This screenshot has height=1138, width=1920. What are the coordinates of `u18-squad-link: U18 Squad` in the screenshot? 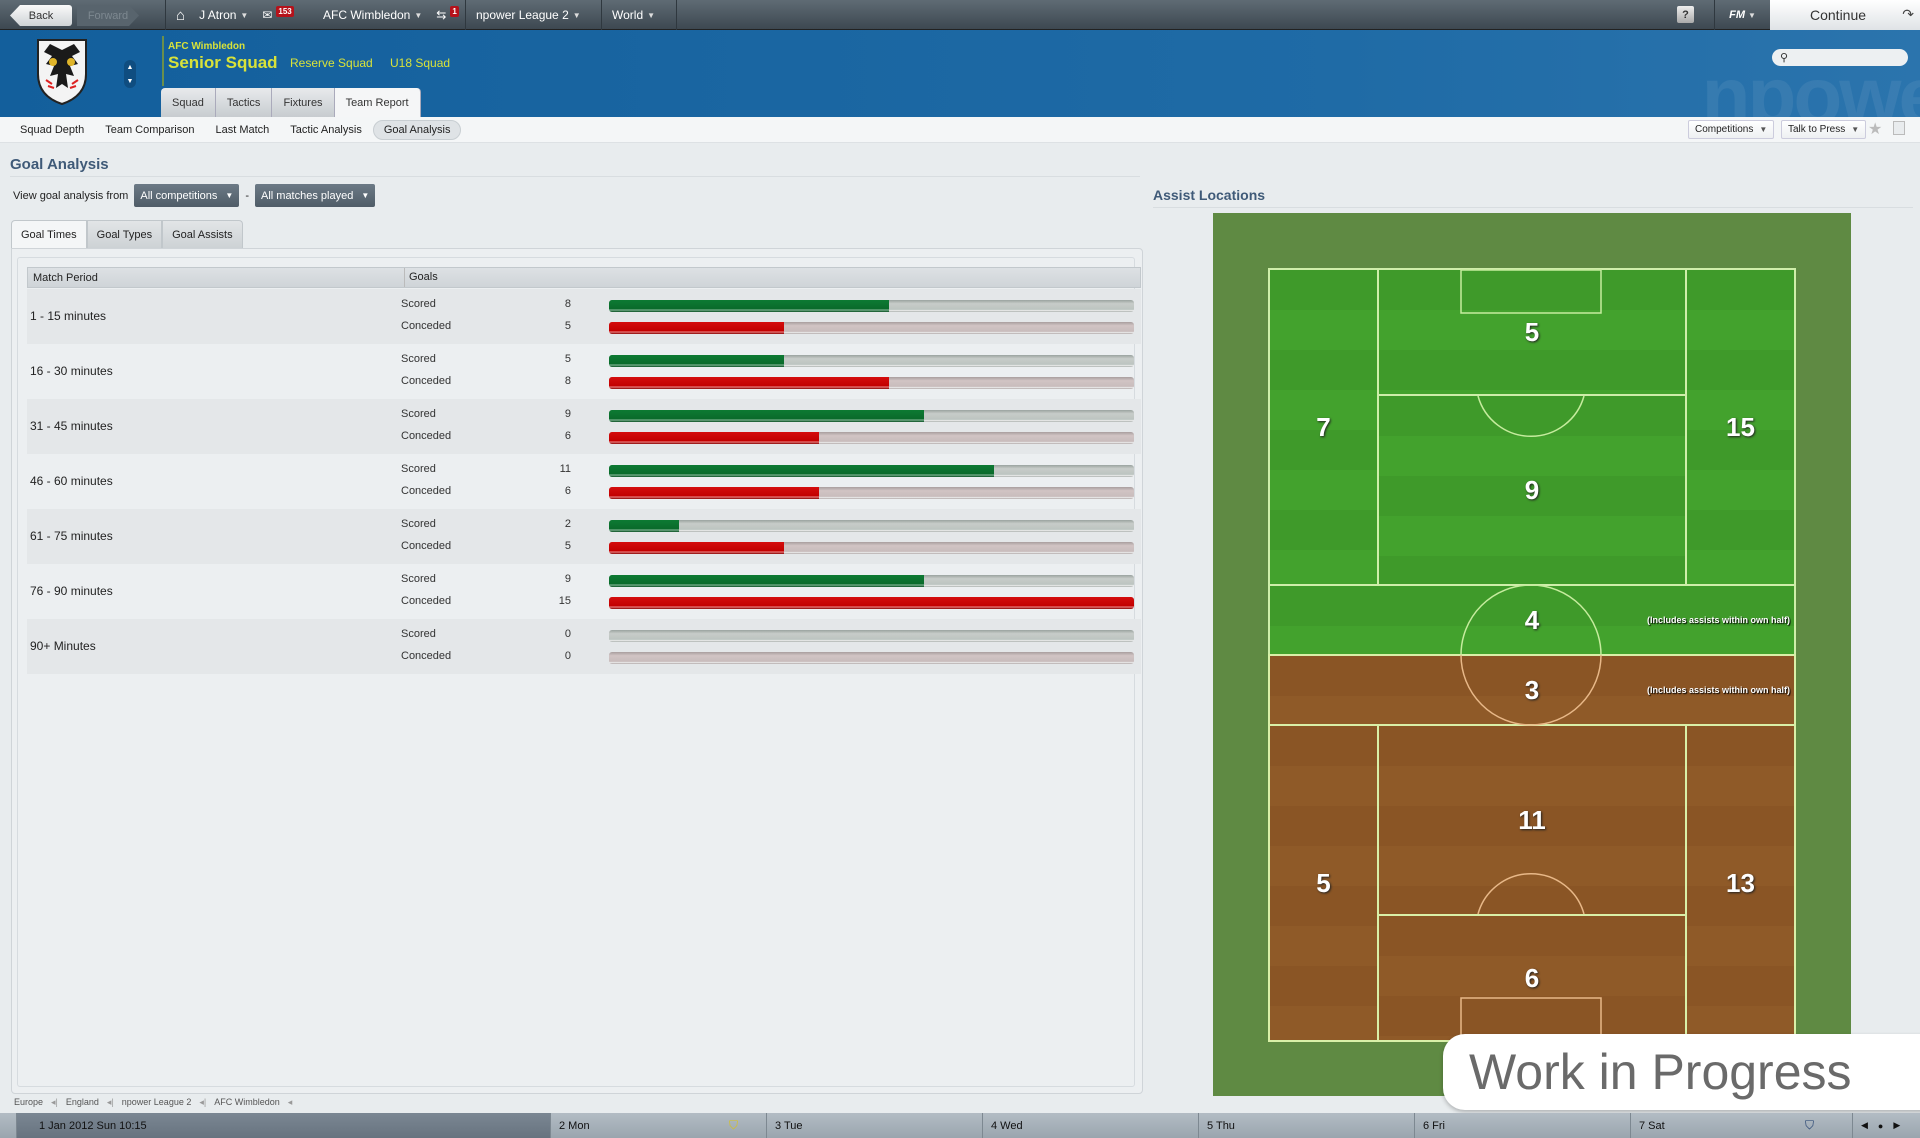 It's located at (420, 63).